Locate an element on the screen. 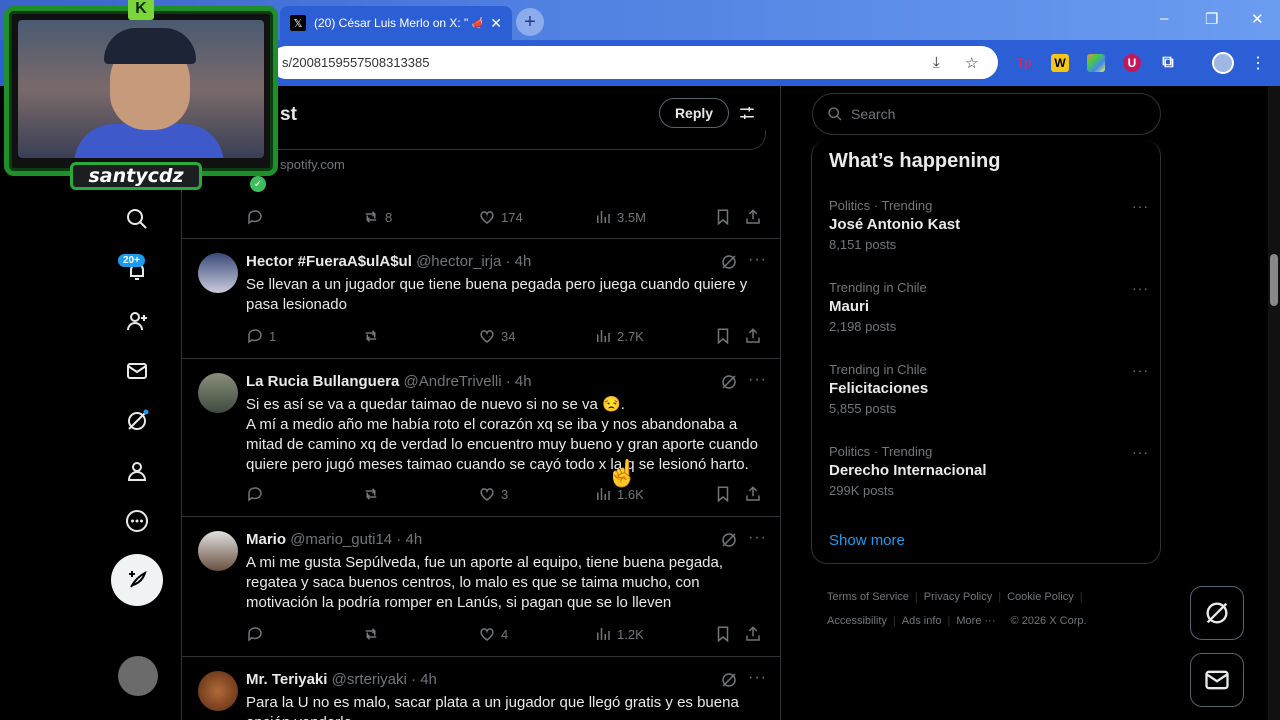 This screenshot has width=1280, height=720. close-window-button: ✕ is located at coordinates (1257, 19).